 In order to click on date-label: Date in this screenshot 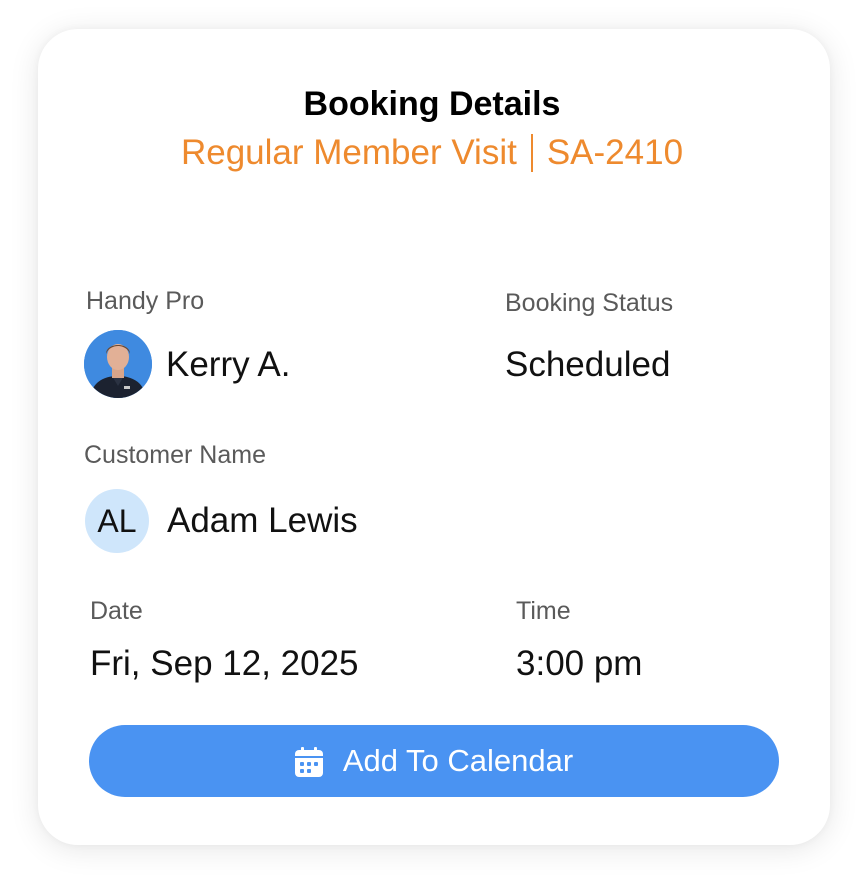, I will do `click(116, 611)`.